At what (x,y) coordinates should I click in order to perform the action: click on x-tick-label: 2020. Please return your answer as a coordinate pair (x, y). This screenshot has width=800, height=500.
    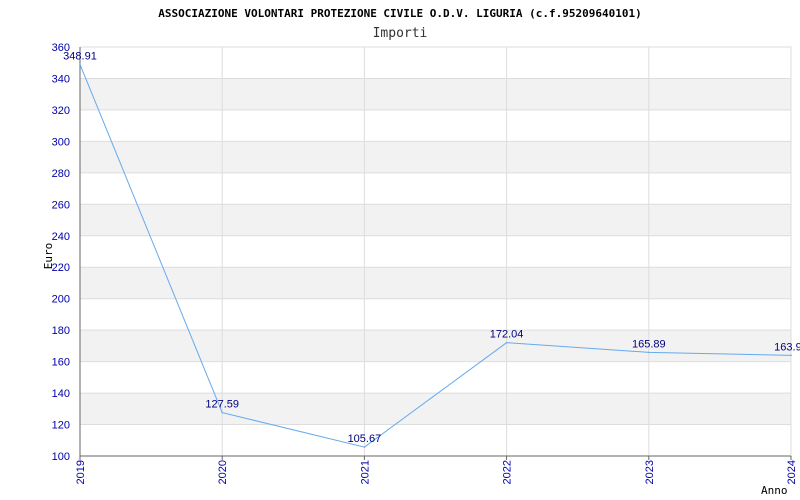
    Looking at the image, I should click on (223, 472).